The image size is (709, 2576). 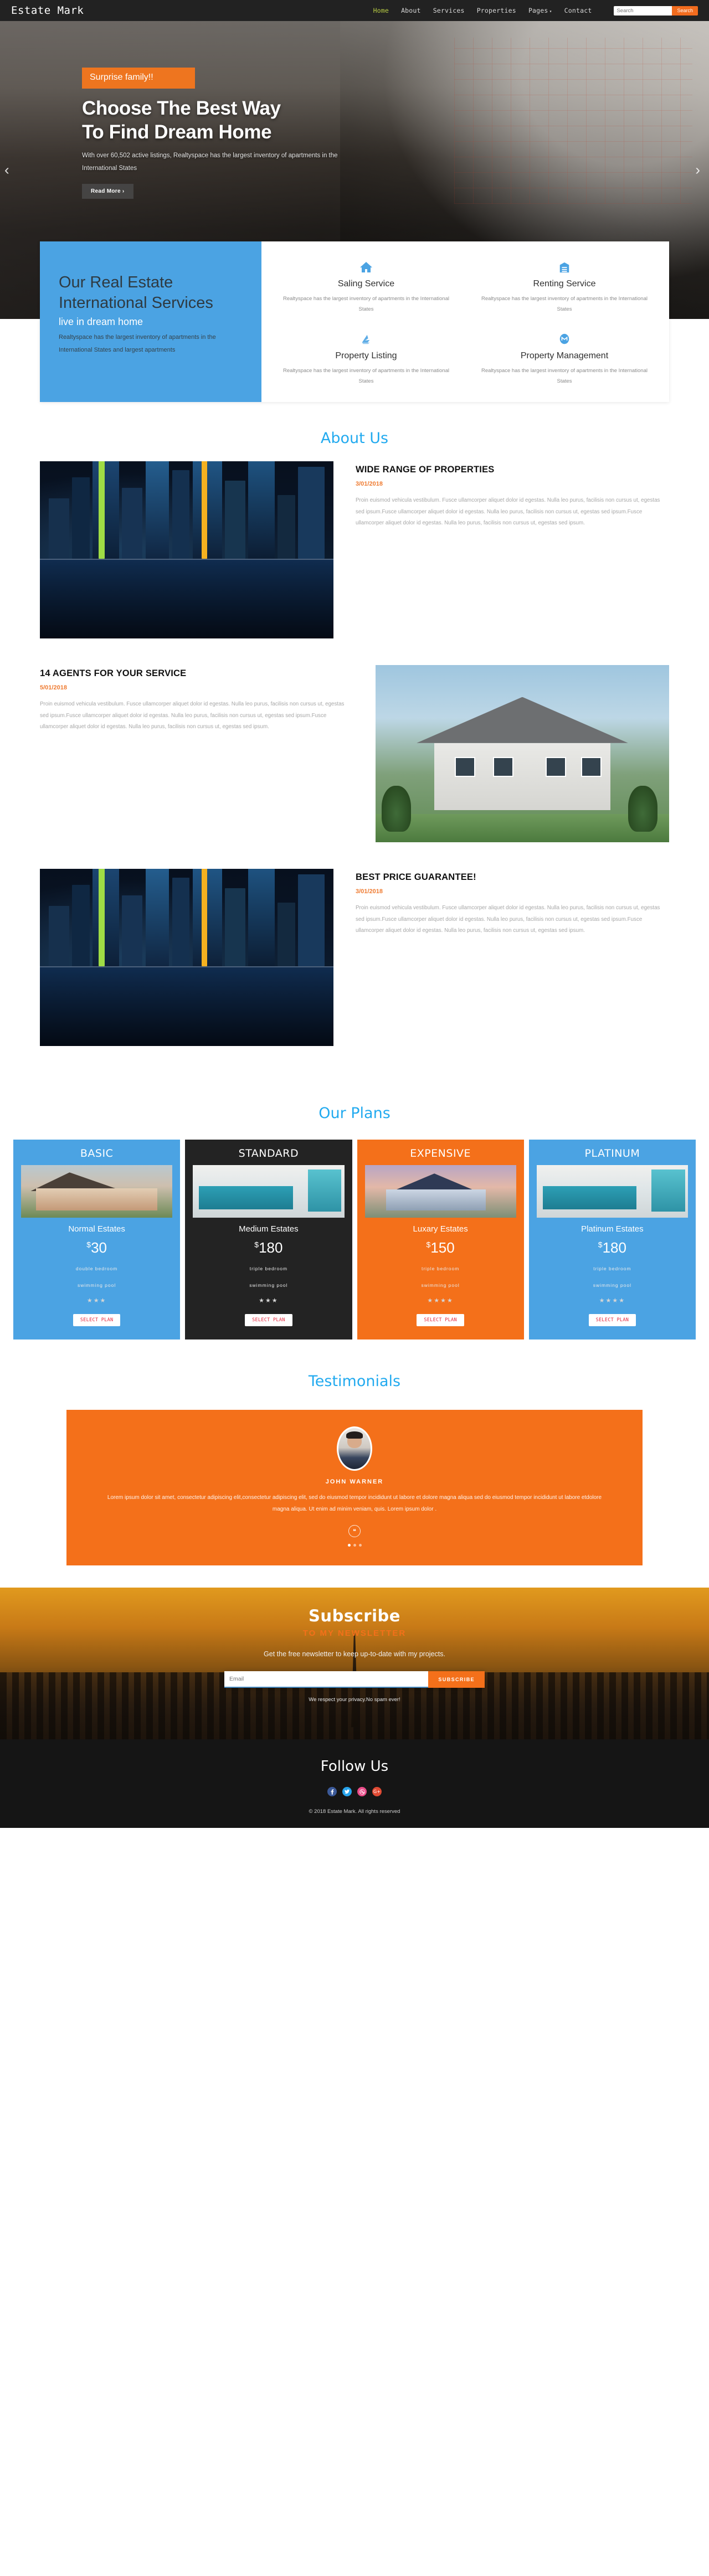 What do you see at coordinates (440, 1229) in the screenshot?
I see `plan-subtitle: Luxary Estates` at bounding box center [440, 1229].